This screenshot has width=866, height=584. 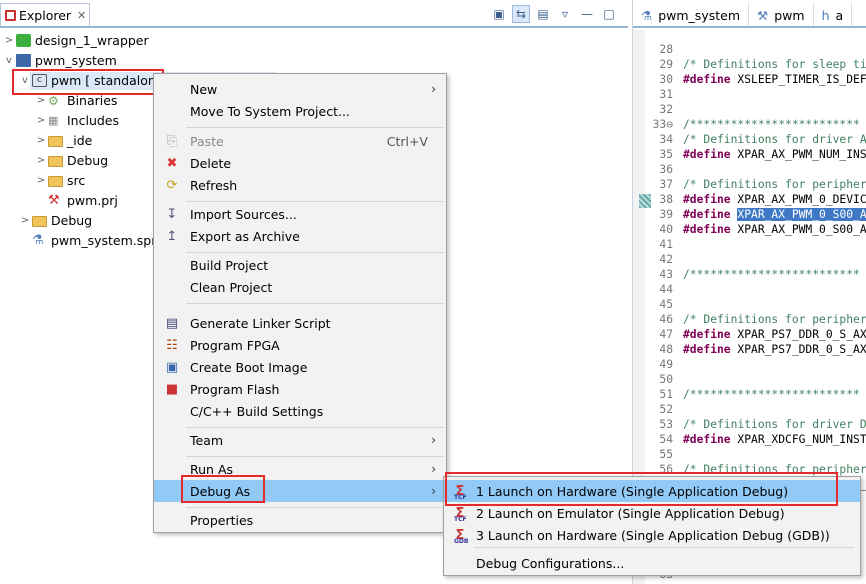 What do you see at coordinates (774, 79) in the screenshot?
I see `code-line: #define XSLEEP_TIMER_IS_DEF` at bounding box center [774, 79].